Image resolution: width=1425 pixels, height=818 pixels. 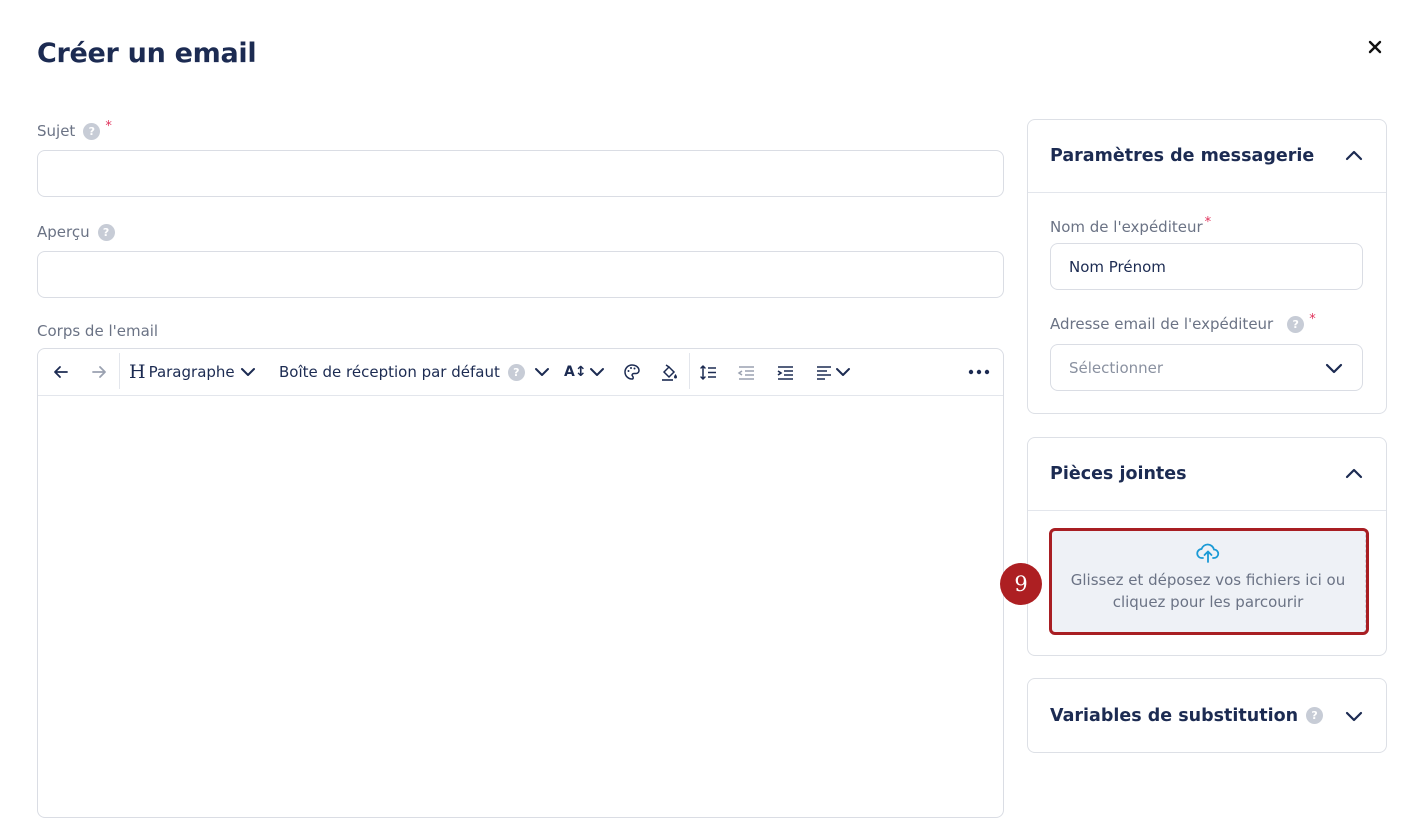 I want to click on sender-email-label: Adresse email de l'expéditeur ? *, so click(x=1183, y=322).